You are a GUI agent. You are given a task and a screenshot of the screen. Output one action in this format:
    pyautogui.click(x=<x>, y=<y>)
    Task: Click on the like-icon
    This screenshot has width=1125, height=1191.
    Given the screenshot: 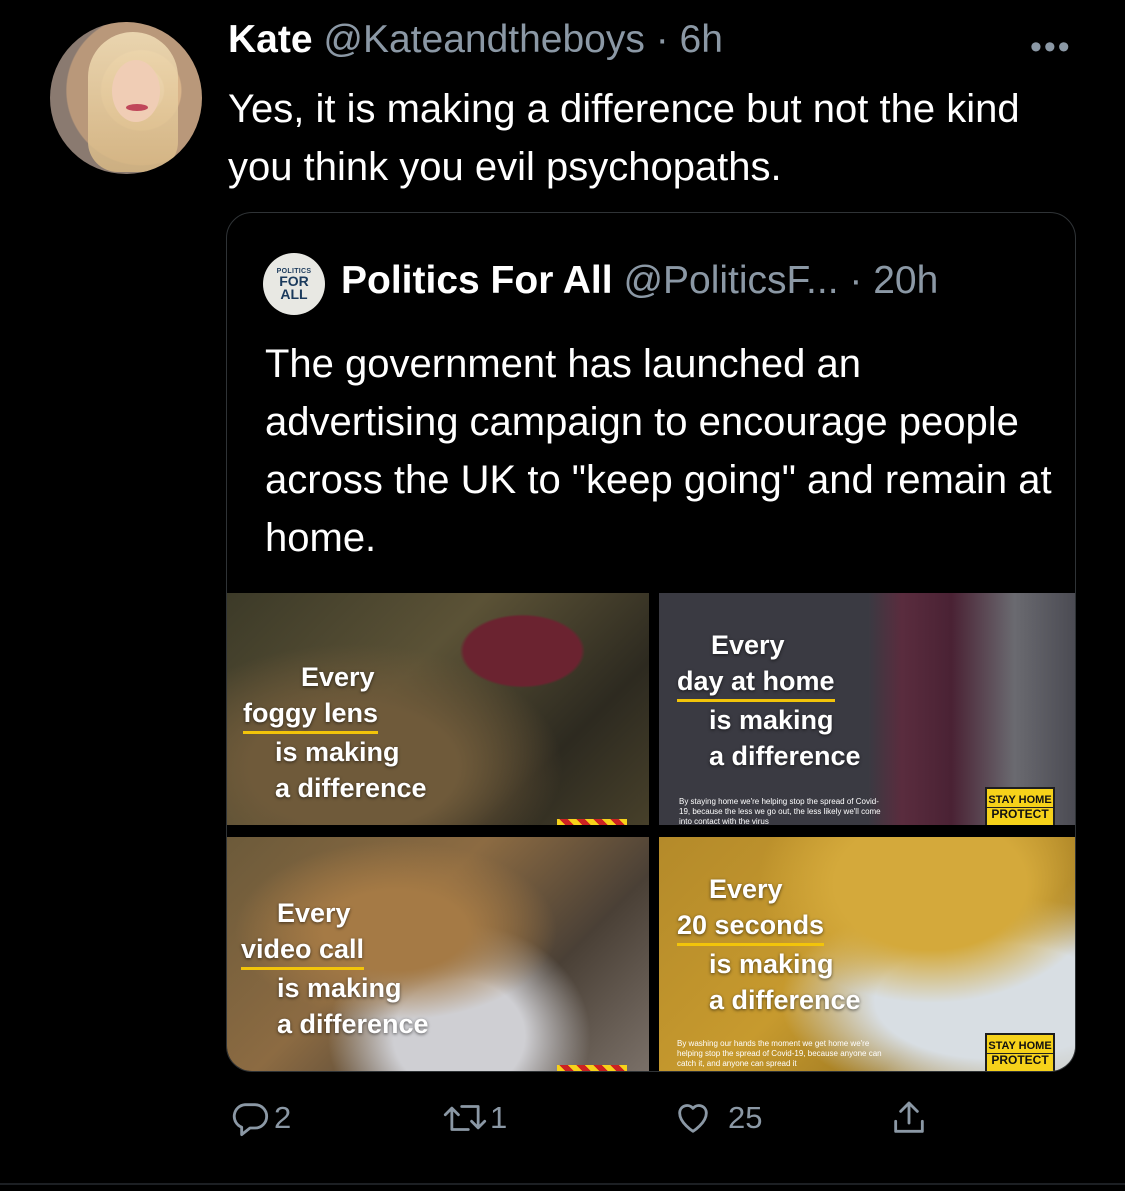 What is the action you would take?
    pyautogui.click(x=693, y=1118)
    